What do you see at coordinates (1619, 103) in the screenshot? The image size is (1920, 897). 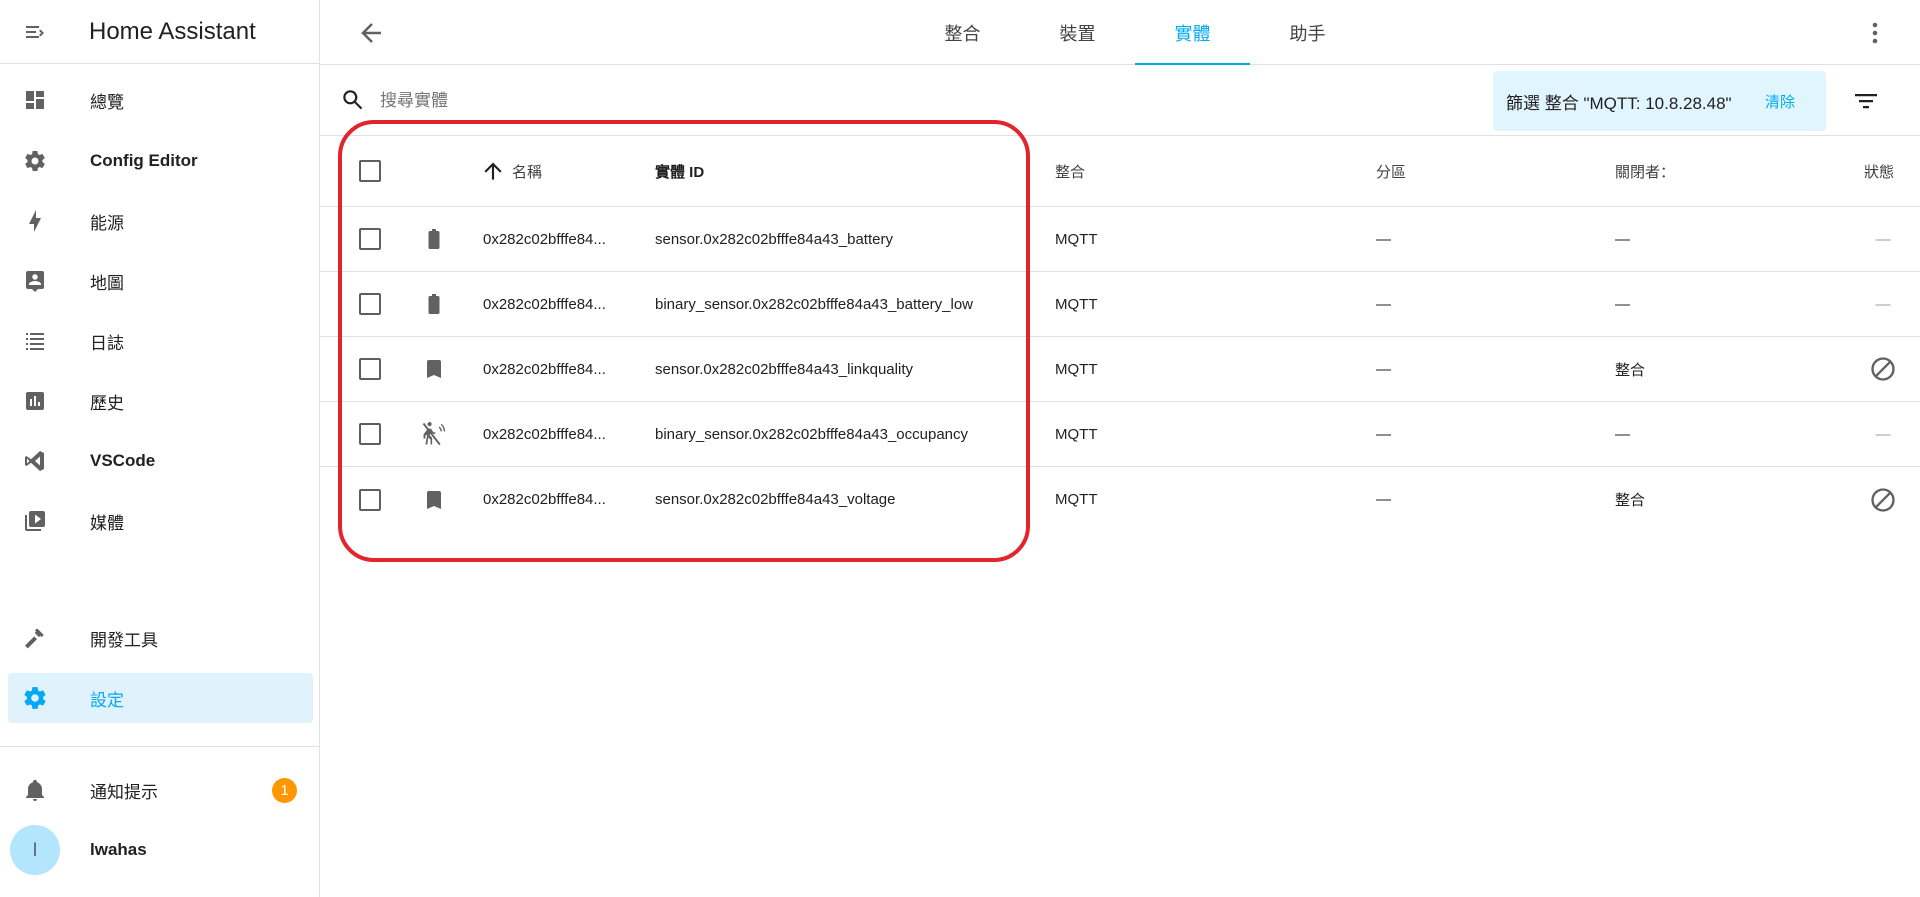 I see `filter-text: 篩選 整合 "MQTT: 10.8.28.48"` at bounding box center [1619, 103].